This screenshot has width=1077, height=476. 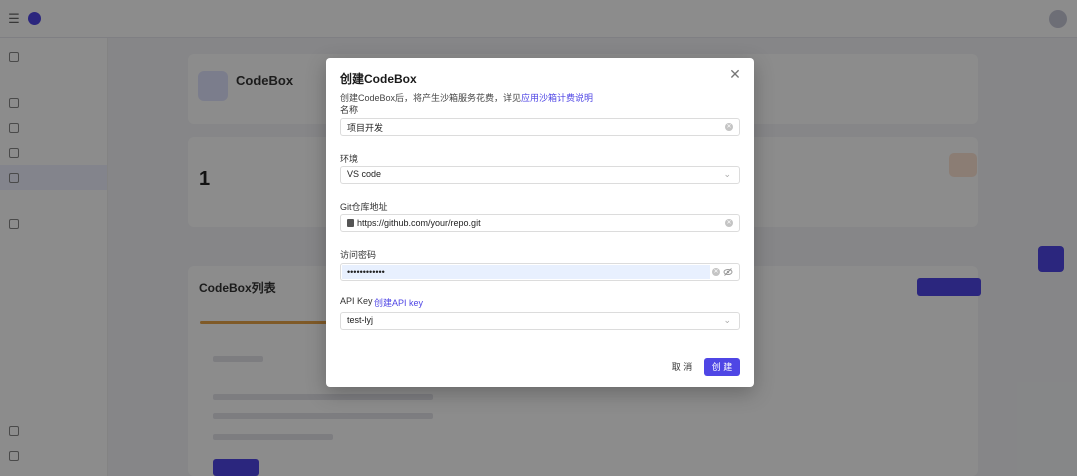 What do you see at coordinates (350, 223) in the screenshot?
I see `repo-icon` at bounding box center [350, 223].